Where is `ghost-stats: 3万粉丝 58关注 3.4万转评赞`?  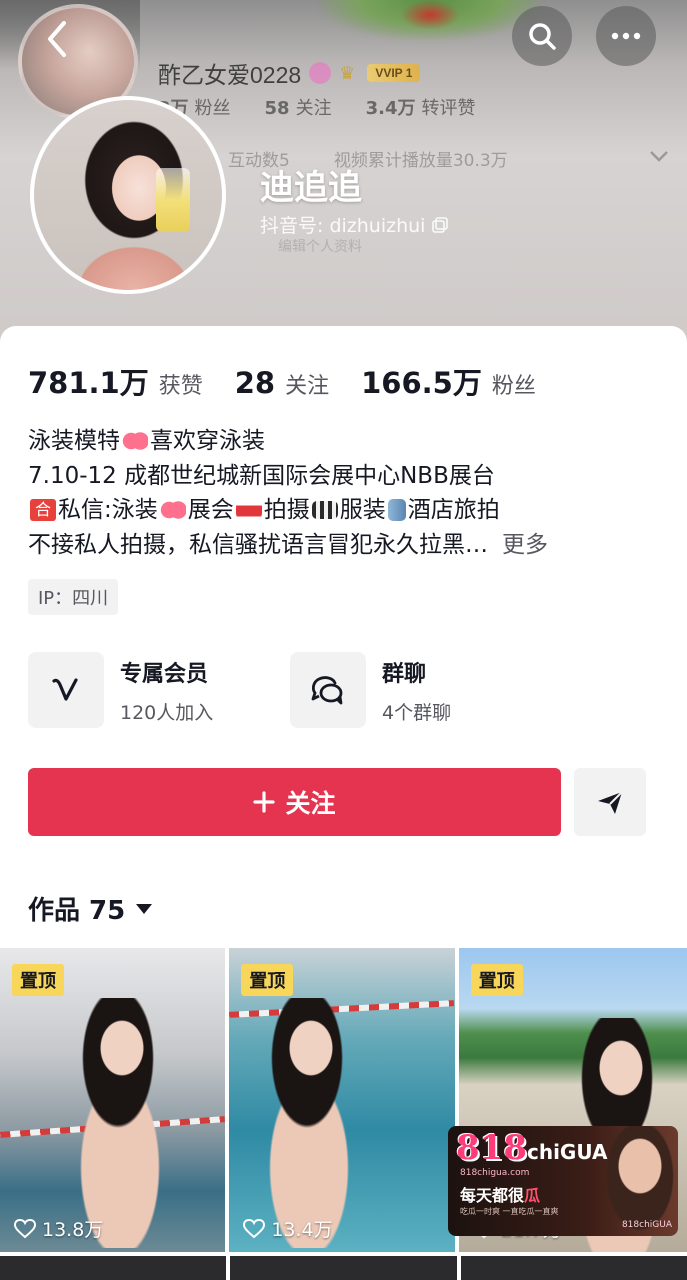 ghost-stats: 3万粉丝 58关注 3.4万转评赞 is located at coordinates (316, 107).